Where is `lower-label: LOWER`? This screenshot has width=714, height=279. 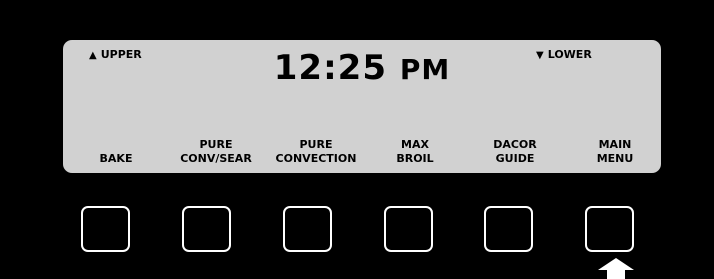
lower-label: LOWER is located at coordinates (569, 54).